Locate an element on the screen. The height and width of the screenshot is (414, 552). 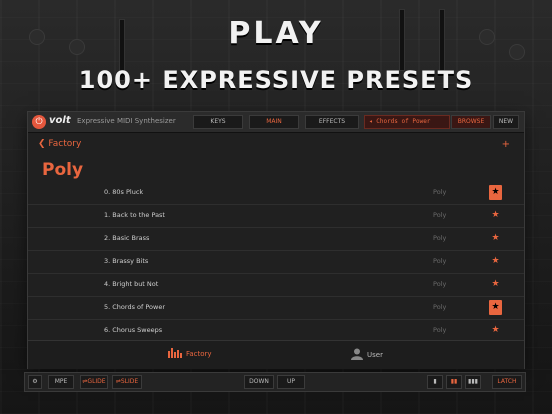
tab-factory: Factory is located at coordinates (190, 354).